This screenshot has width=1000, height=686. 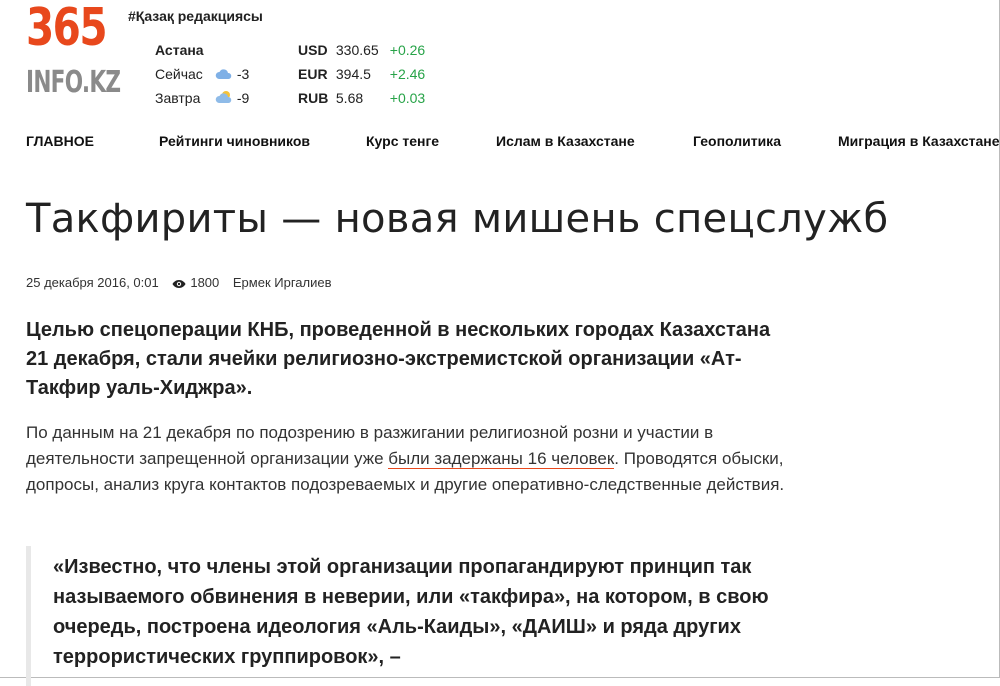 I want to click on nav-item-officials-ratings: Рейтинги чиновников, so click(x=234, y=141).